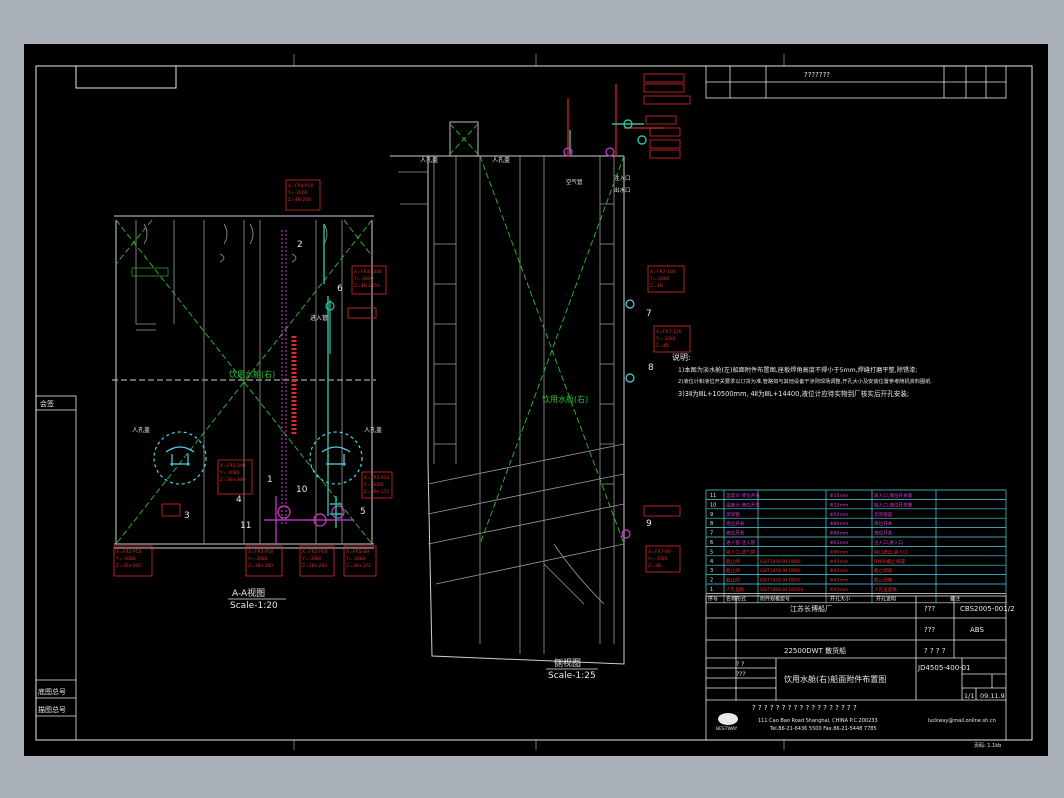 This screenshot has width=1064, height=798. What do you see at coordinates (622, 190) in the screenshot?
I see `outlet-label: 出水口` at bounding box center [622, 190].